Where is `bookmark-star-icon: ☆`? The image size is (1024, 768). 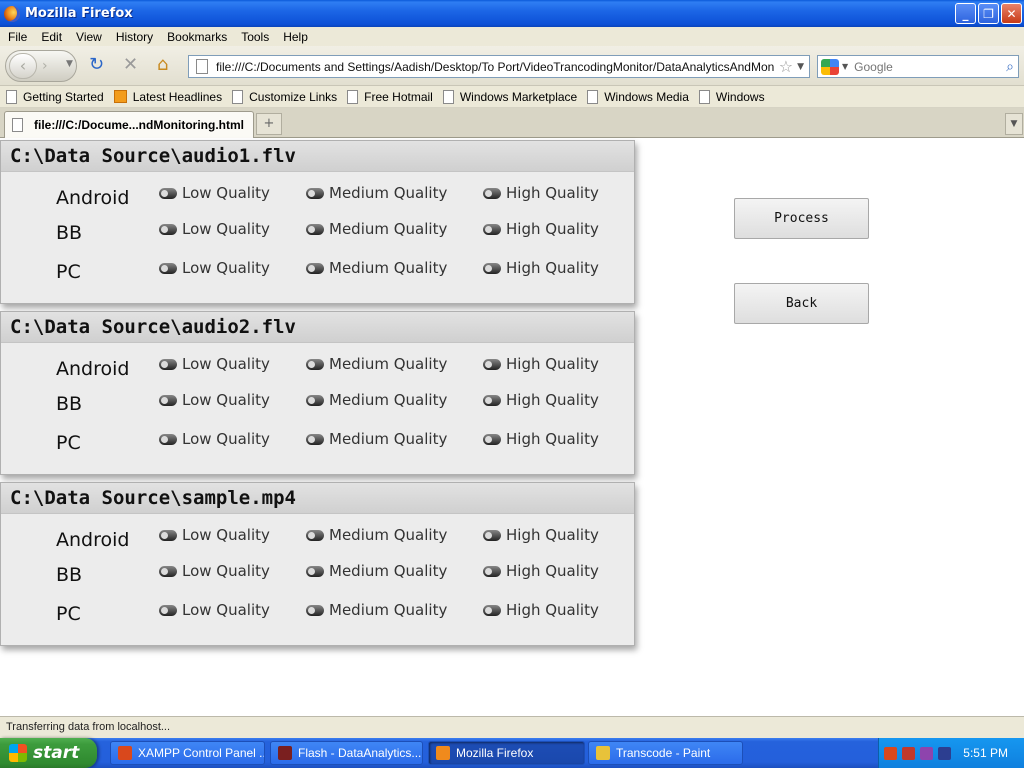 bookmark-star-icon: ☆ is located at coordinates (786, 66).